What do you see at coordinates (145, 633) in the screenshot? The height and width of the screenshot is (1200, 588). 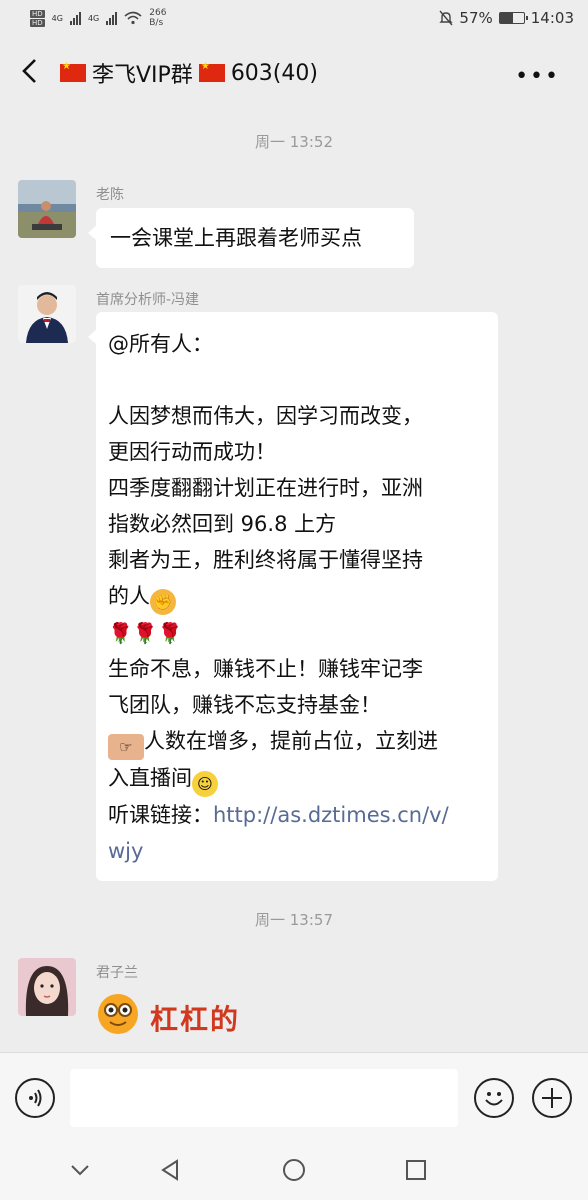 I see `rose-emoji-icon: 🌹🌹🌹` at bounding box center [145, 633].